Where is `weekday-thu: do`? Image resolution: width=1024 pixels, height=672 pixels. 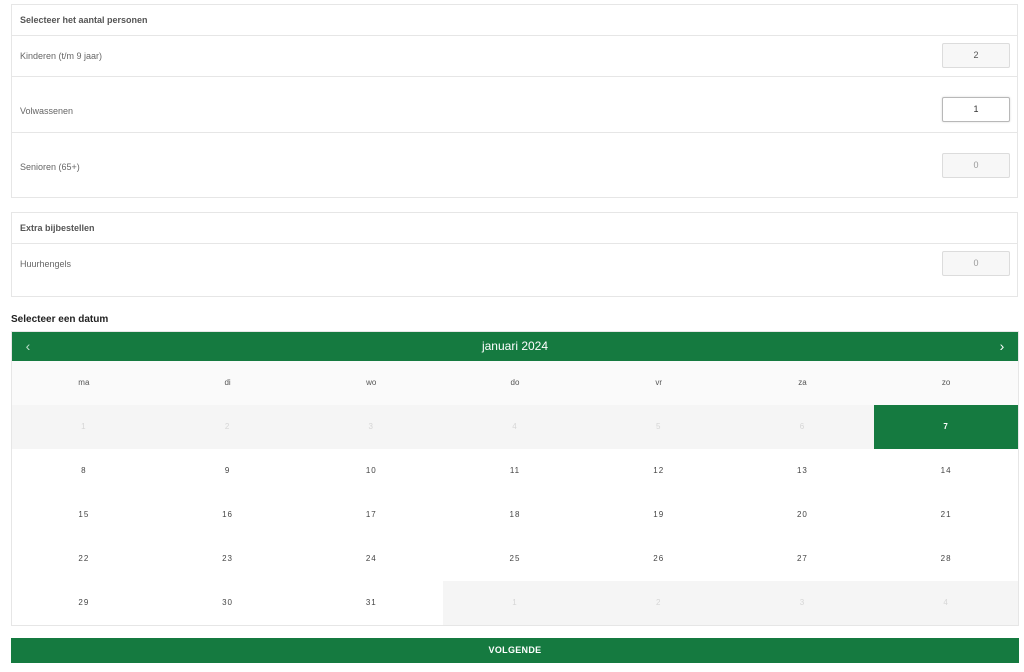 weekday-thu: do is located at coordinates (515, 383).